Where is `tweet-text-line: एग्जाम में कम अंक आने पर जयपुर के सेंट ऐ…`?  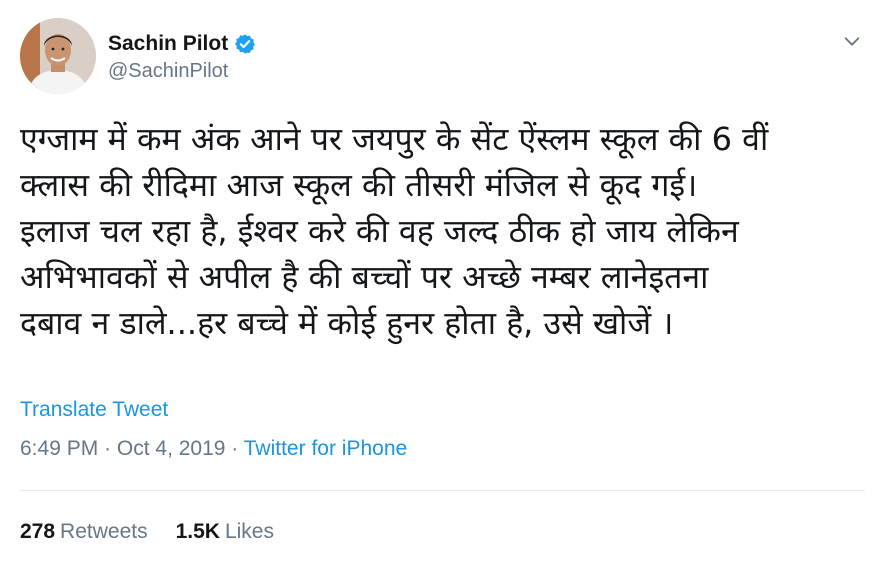
tweet-text-line: एग्जाम में कम अंक आने पर जयपुर के सेंट ऐ… is located at coordinates (394, 139).